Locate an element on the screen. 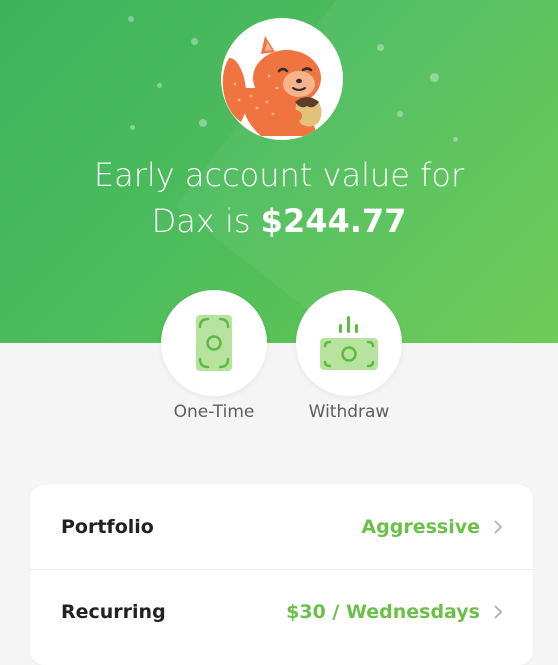  account-value-headline: Early account value for Dax is $244.77 is located at coordinates (279, 198).